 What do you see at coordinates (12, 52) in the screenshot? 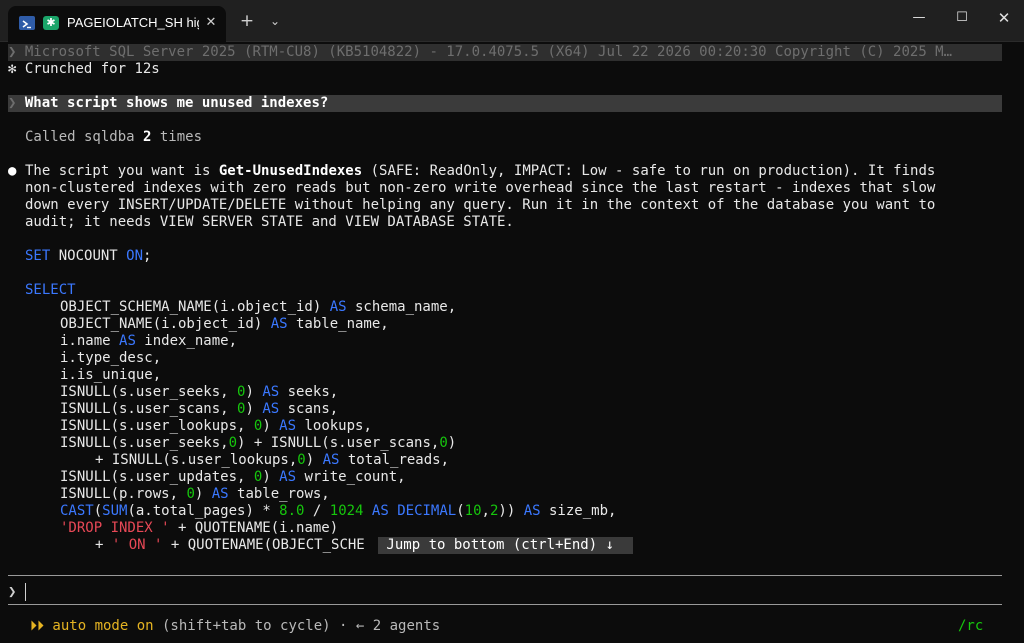
I see `banner-caret: ❯` at bounding box center [12, 52].